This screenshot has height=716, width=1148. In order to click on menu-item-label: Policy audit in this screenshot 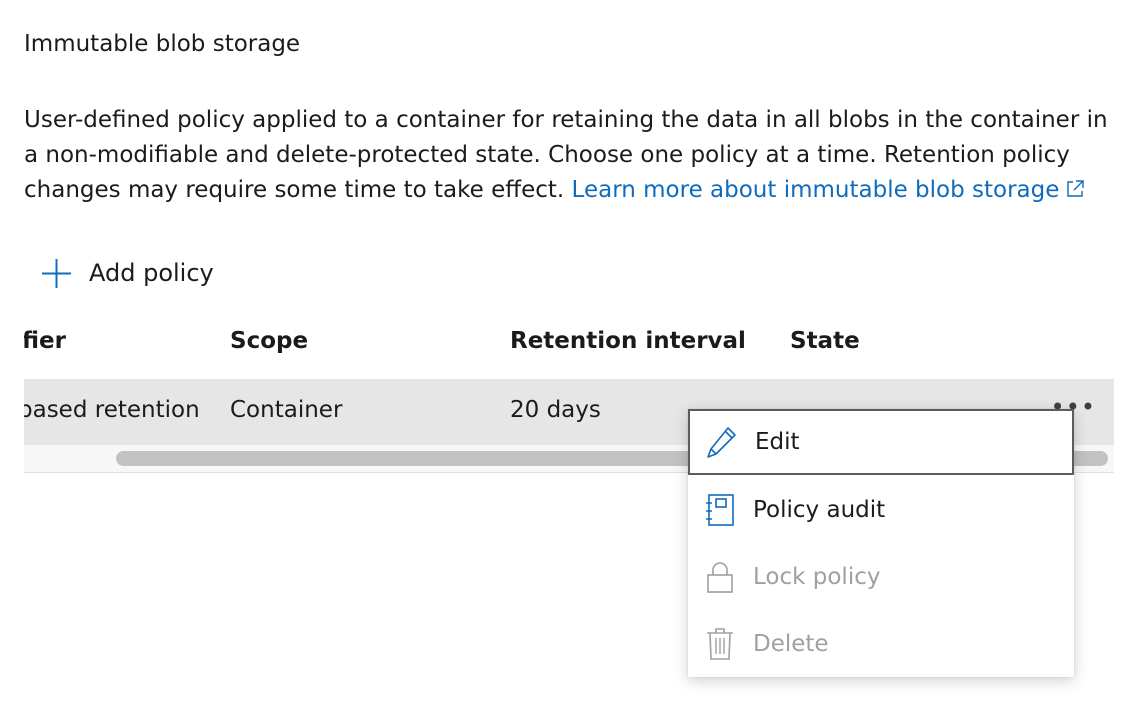, I will do `click(819, 510)`.